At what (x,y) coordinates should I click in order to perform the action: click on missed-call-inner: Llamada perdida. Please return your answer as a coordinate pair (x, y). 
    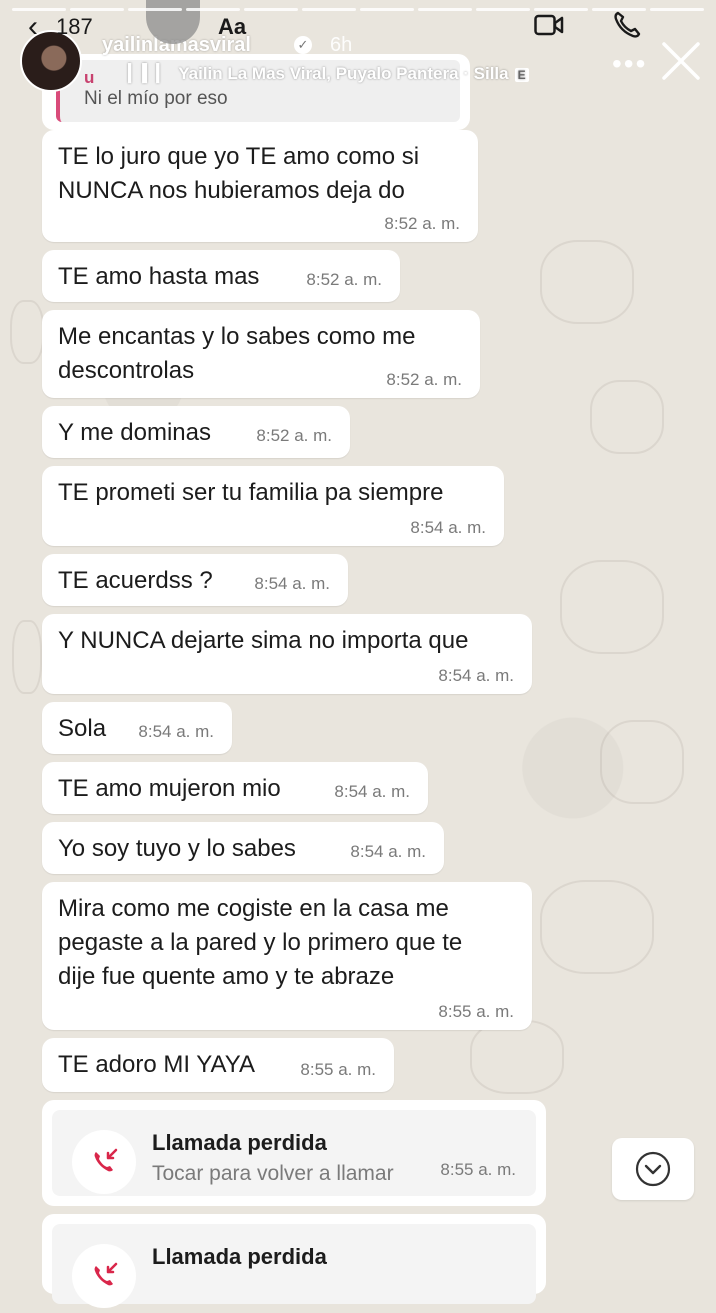
    Looking at the image, I should click on (294, 1266).